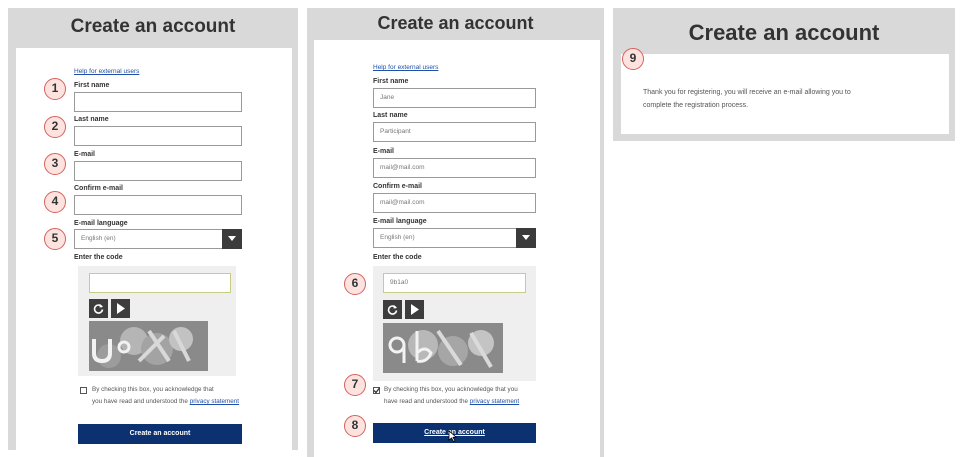 Image resolution: width=960 pixels, height=457 pixels. I want to click on captcha-panel, so click(157, 321).